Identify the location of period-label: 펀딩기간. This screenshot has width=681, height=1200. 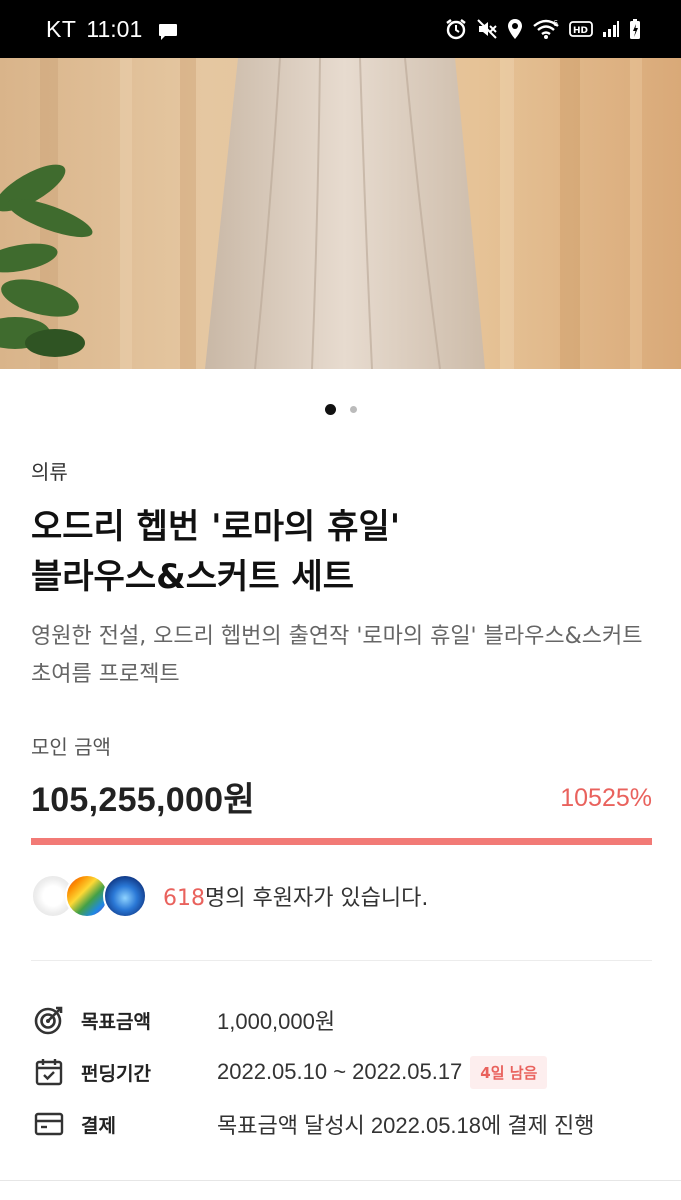
(116, 1073).